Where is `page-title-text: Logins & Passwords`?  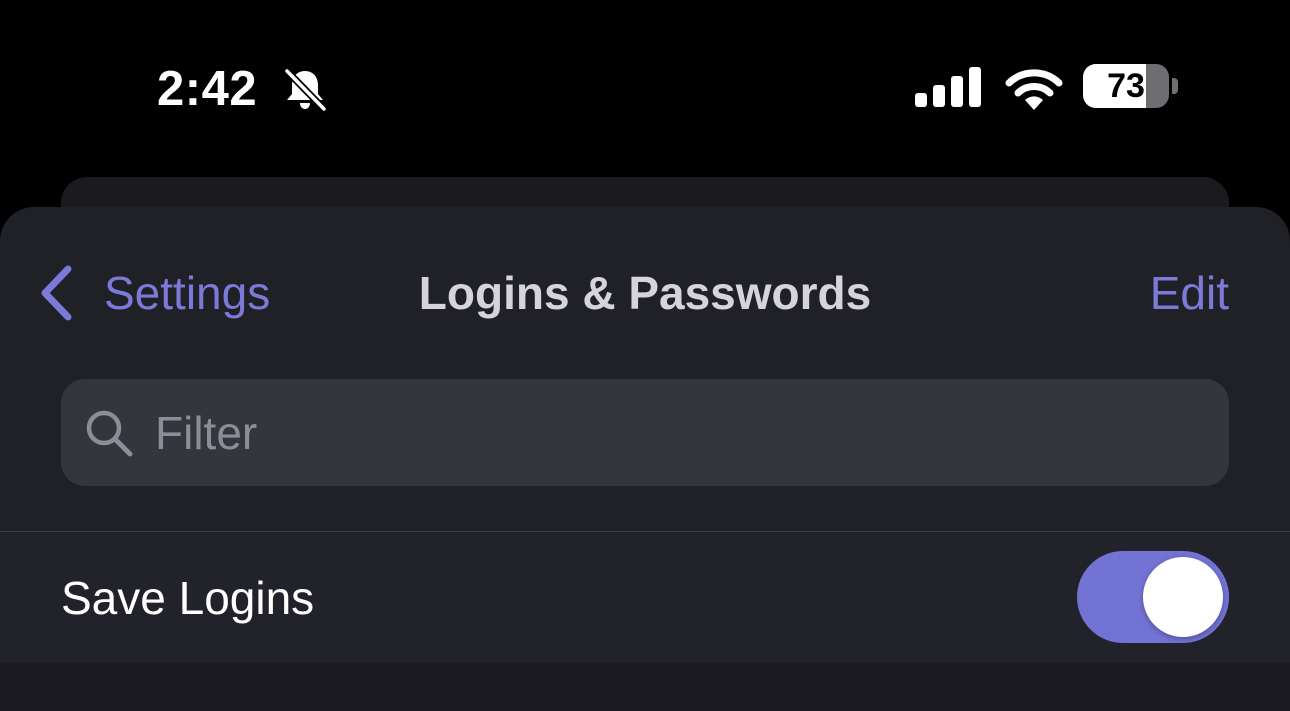
page-title-text: Logins & Passwords is located at coordinates (645, 293).